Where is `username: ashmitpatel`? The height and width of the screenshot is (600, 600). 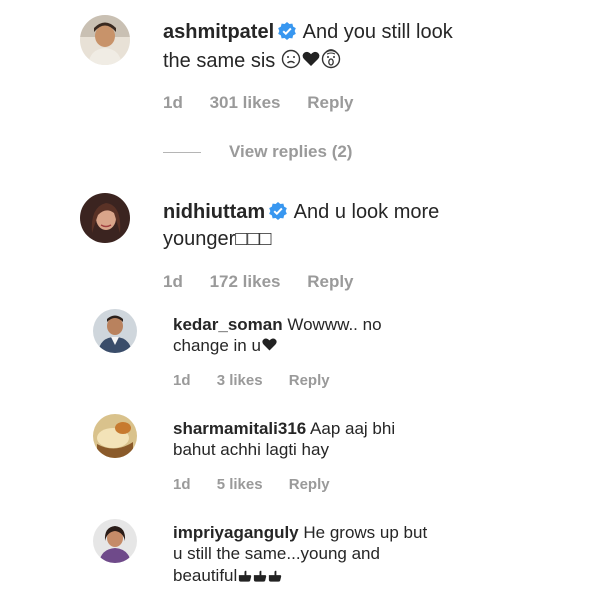 username: ashmitpatel is located at coordinates (218, 32).